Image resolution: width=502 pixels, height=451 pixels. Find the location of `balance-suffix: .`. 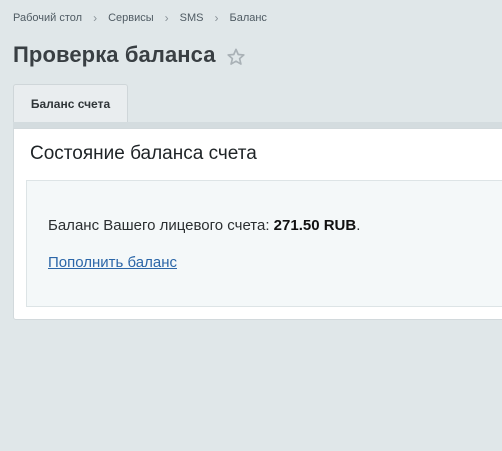

balance-suffix: . is located at coordinates (358, 225).